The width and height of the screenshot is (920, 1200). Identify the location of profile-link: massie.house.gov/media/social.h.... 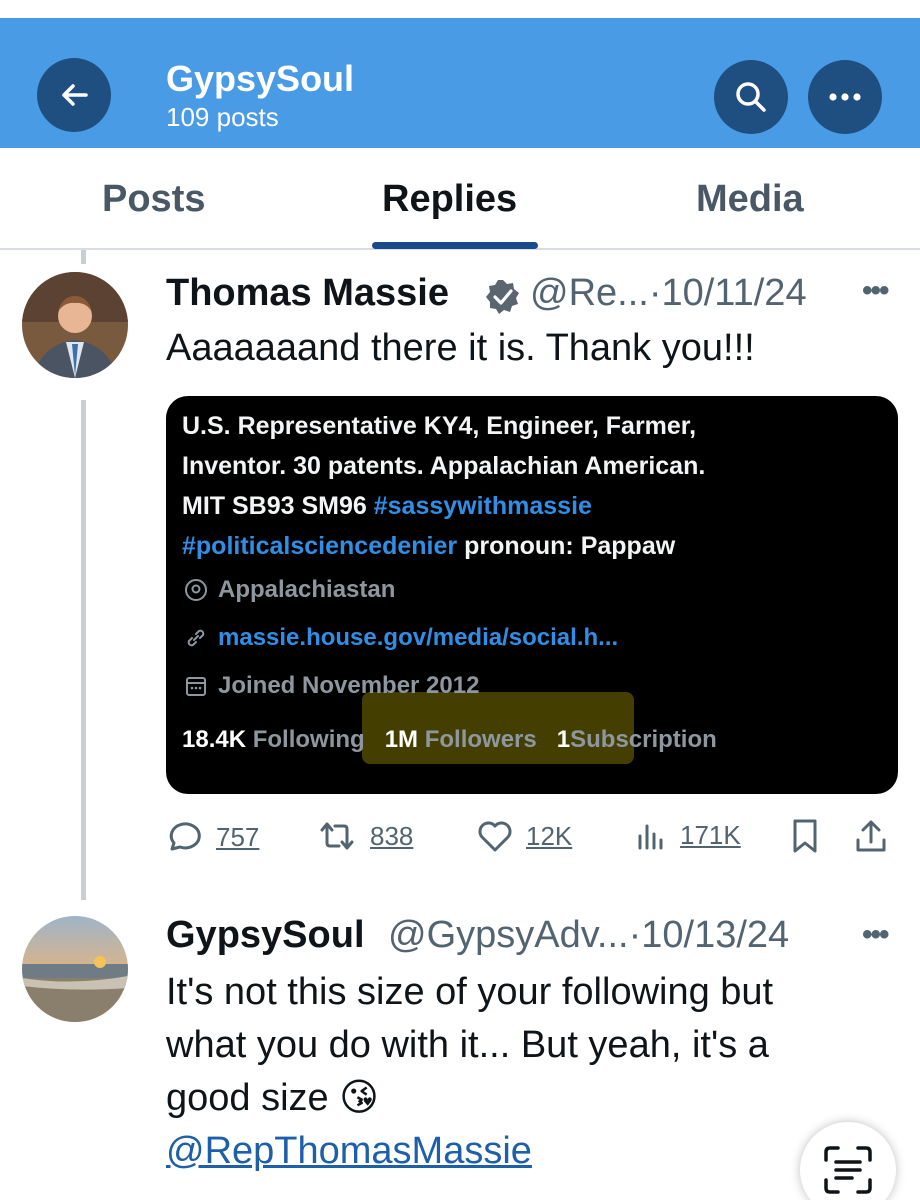
(401, 638).